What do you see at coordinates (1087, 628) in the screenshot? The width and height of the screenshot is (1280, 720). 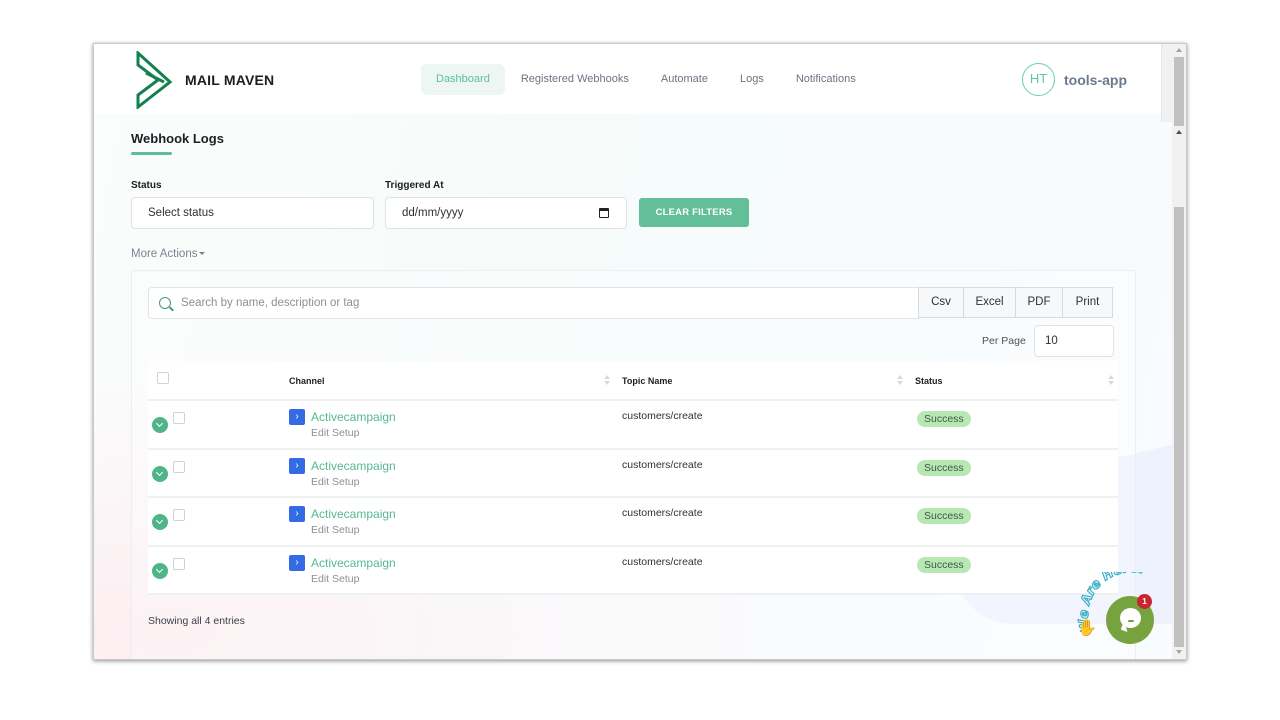 I see `waving-hand-icon: ✋` at bounding box center [1087, 628].